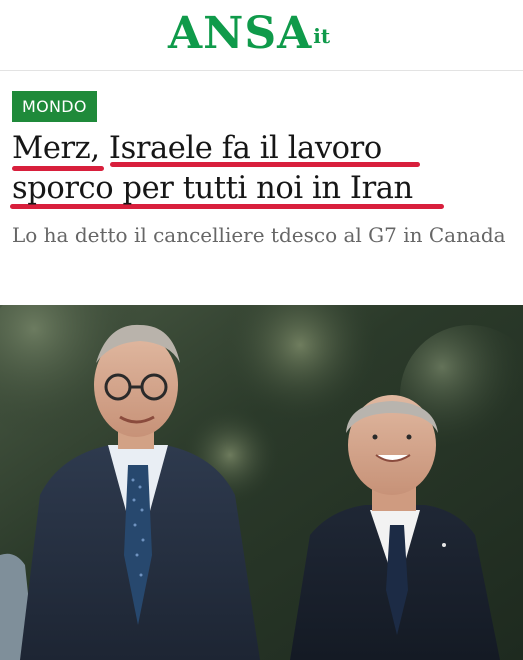 Image resolution: width=523 pixels, height=660 pixels. I want to click on section-badge: MONDO, so click(54, 106).